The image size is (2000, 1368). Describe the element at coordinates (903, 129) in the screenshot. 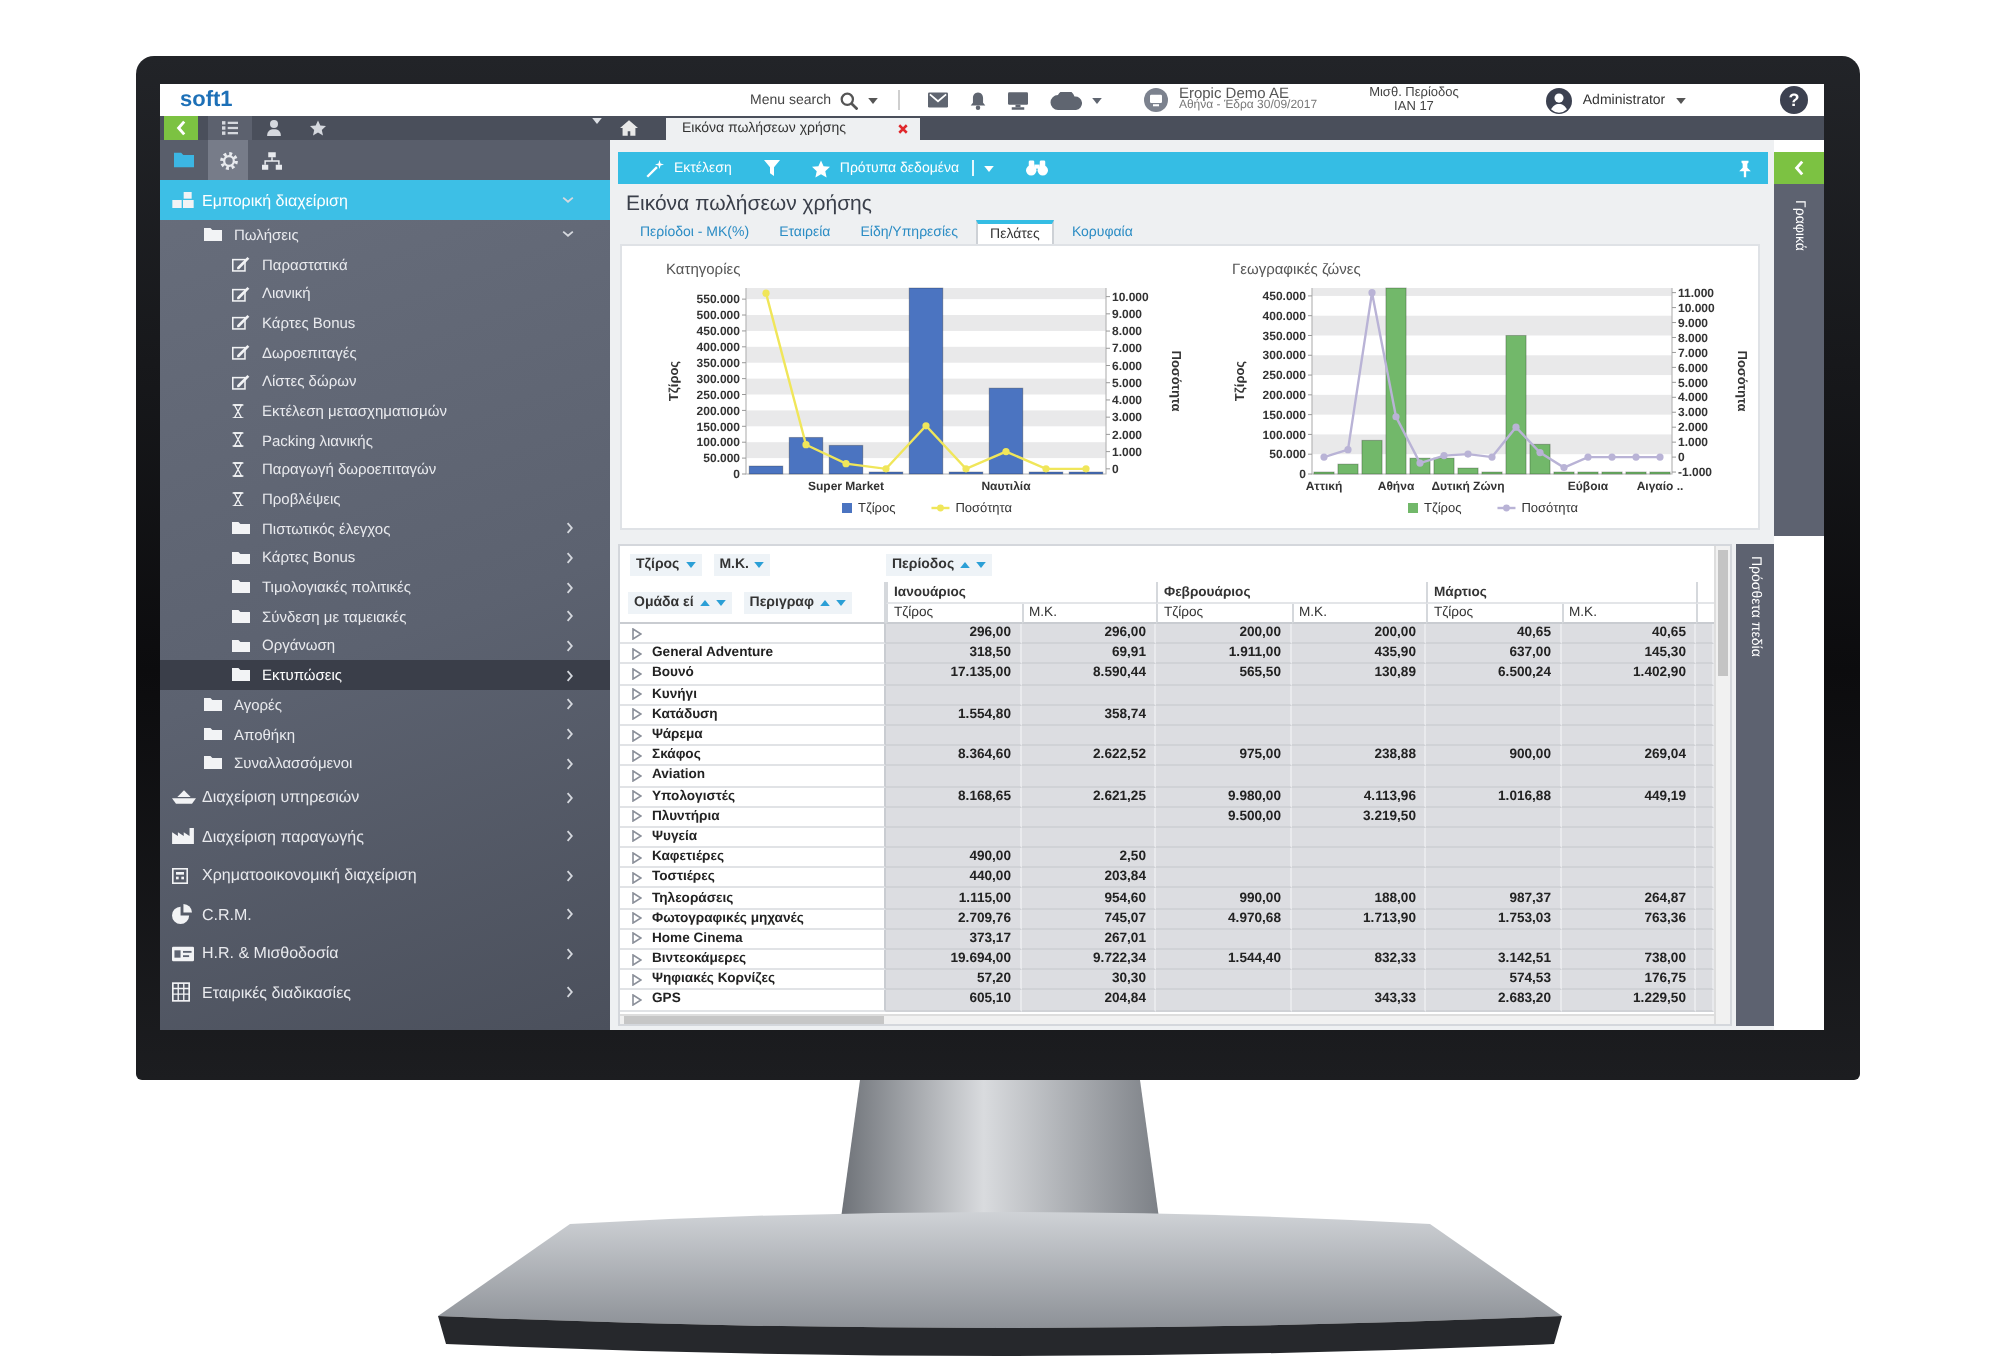

I see `close-icon` at that location.